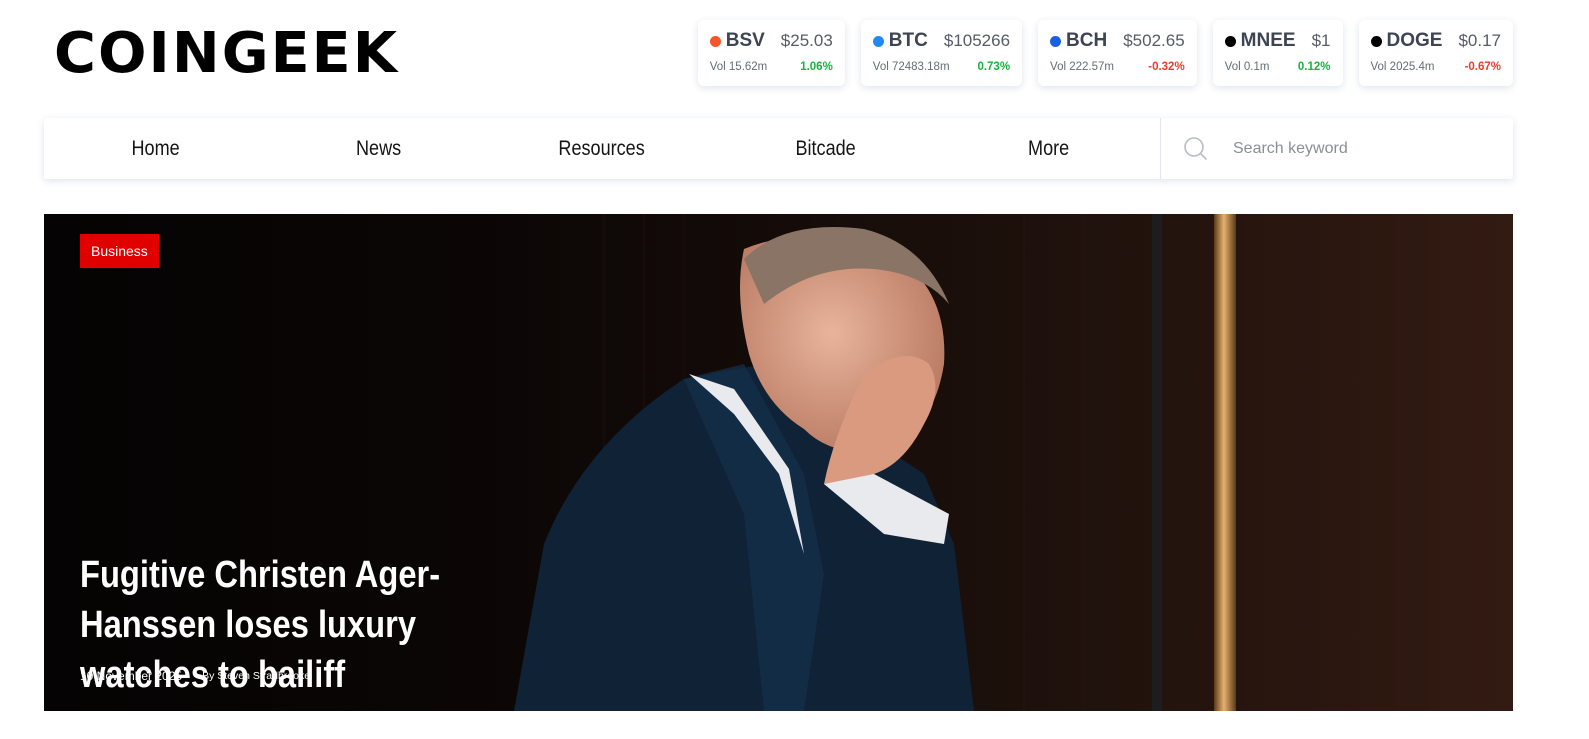 The width and height of the screenshot is (1589, 739). I want to click on ticker-change: -0.32%, so click(1166, 67).